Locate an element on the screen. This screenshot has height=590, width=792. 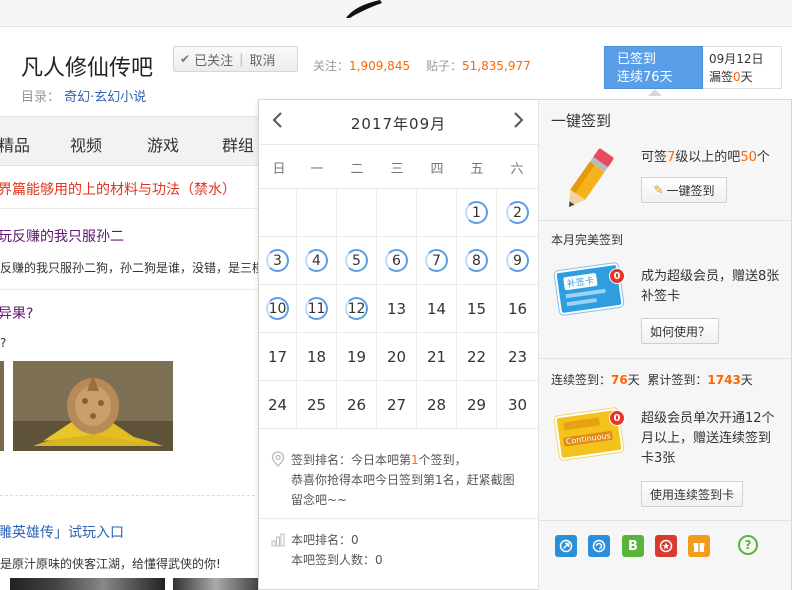
bar-chart-icon is located at coordinates (278, 541).